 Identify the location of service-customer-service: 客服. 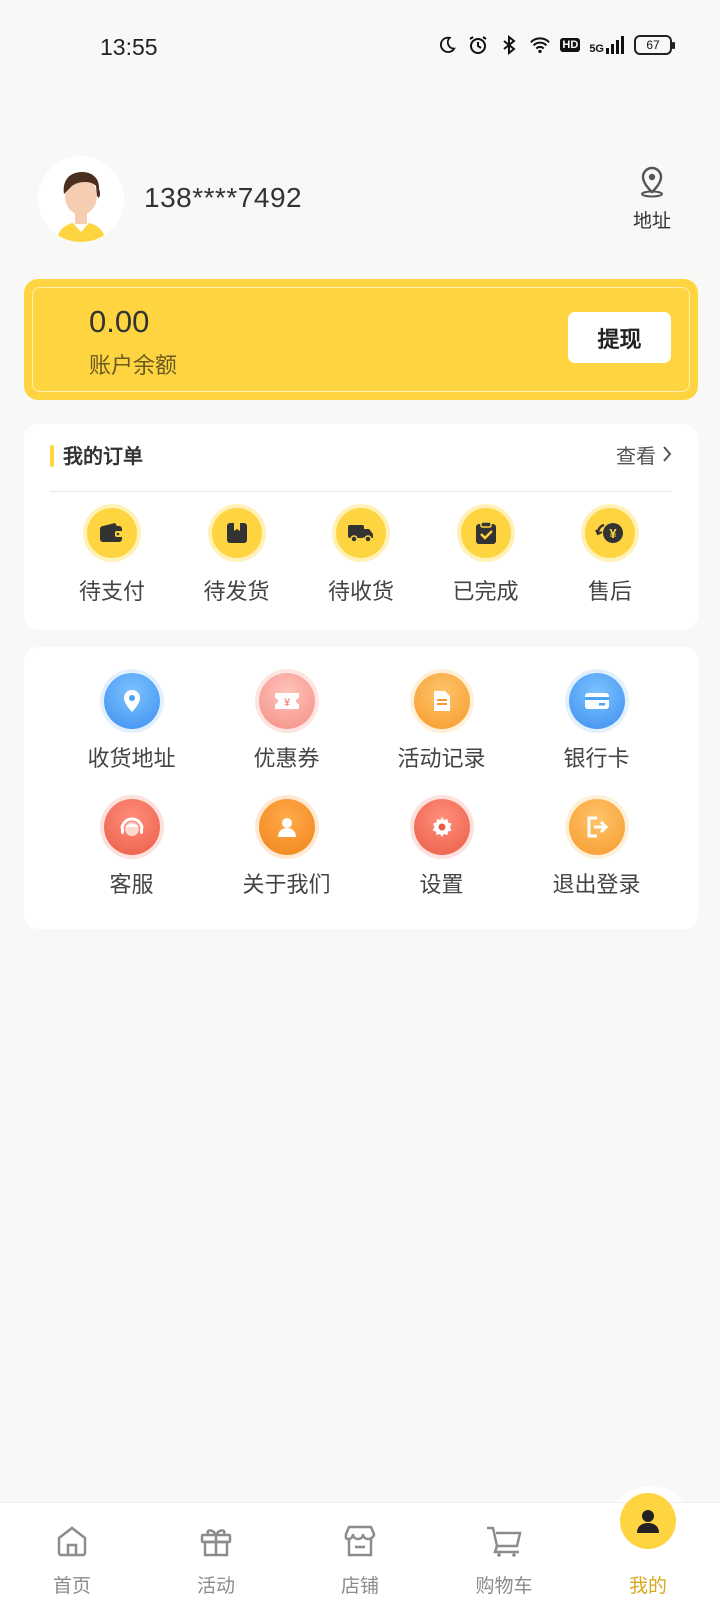
(131, 849).